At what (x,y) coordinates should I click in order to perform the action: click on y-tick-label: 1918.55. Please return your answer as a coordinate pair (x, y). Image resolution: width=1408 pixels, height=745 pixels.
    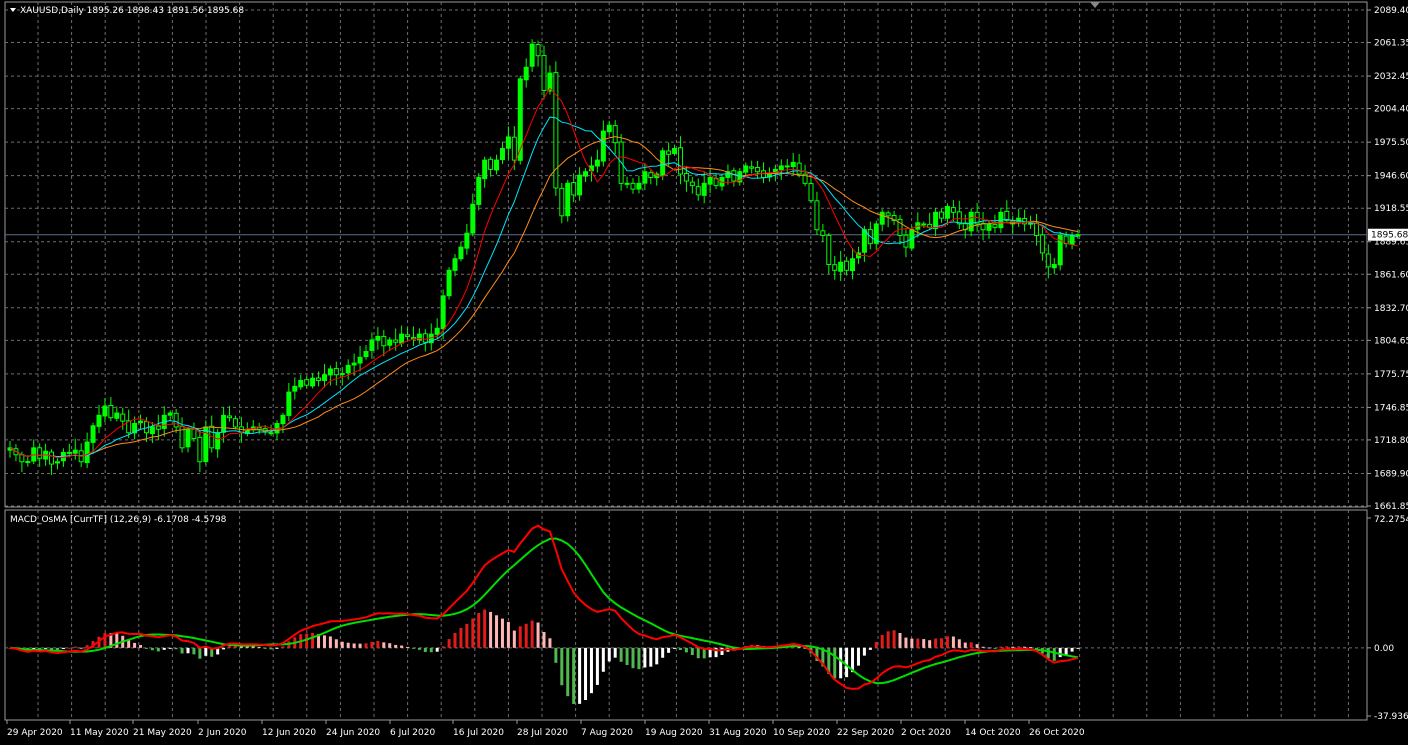
    Looking at the image, I should click on (1391, 209).